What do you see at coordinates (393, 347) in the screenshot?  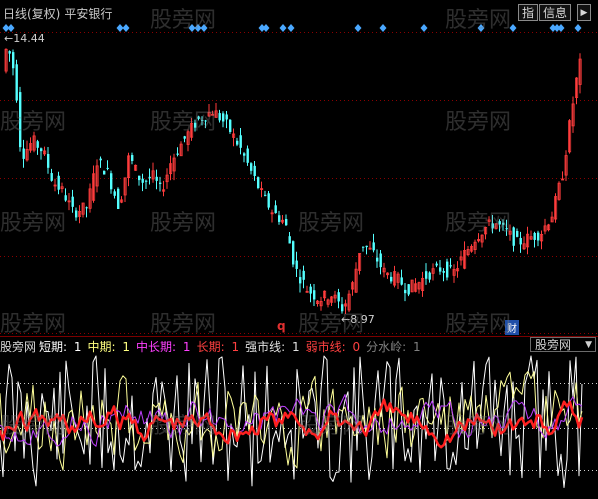 I see `param-watershed: 分水岭: 1` at bounding box center [393, 347].